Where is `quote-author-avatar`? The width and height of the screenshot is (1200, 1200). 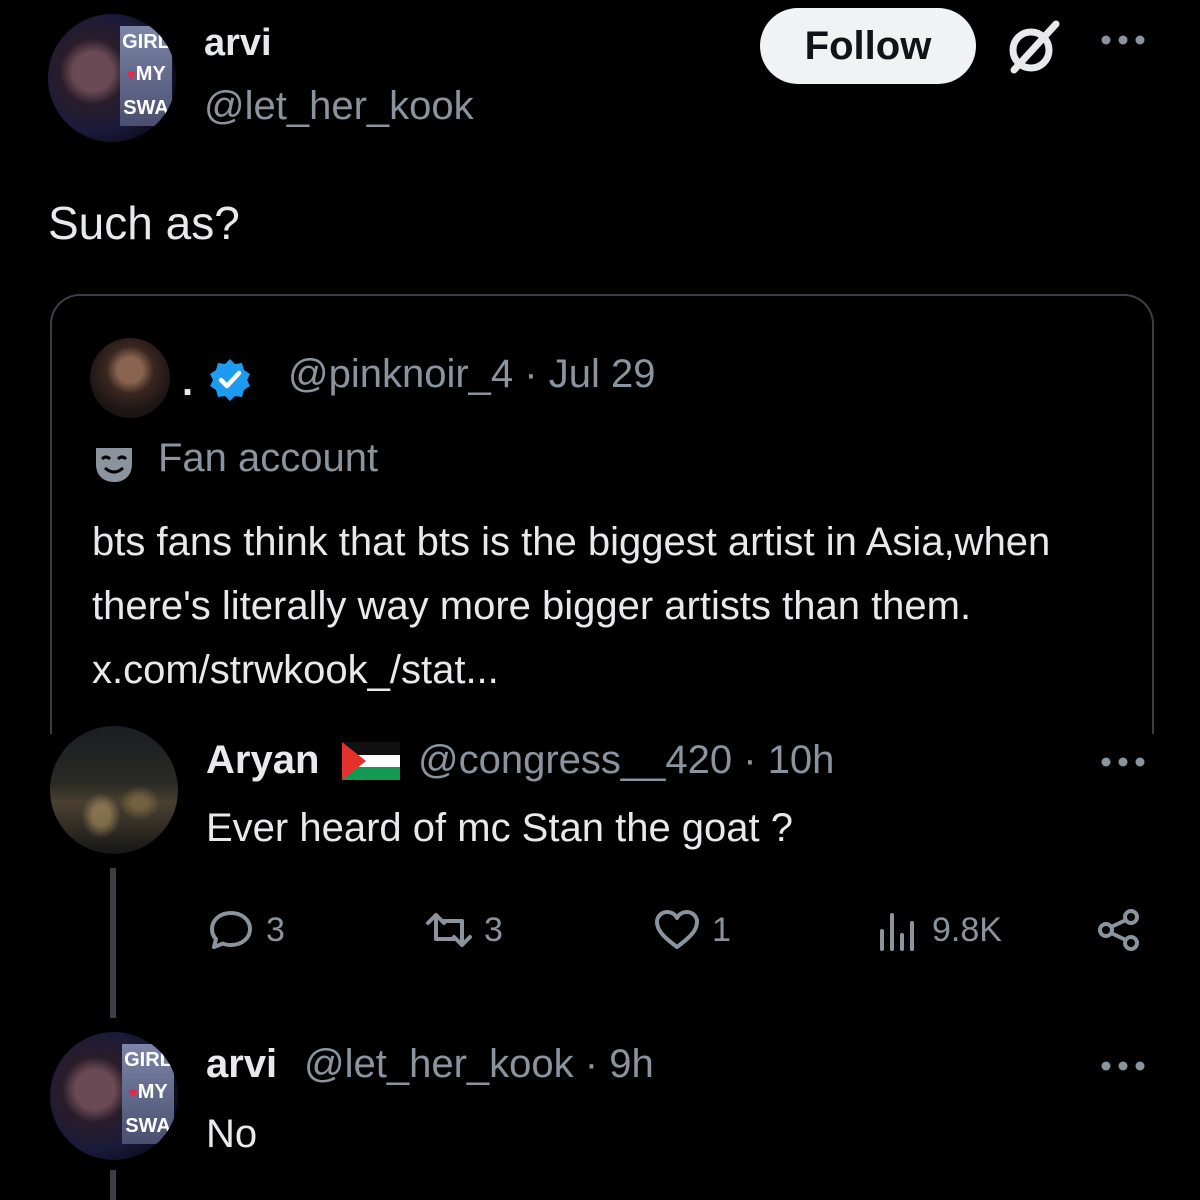 quote-author-avatar is located at coordinates (130, 378).